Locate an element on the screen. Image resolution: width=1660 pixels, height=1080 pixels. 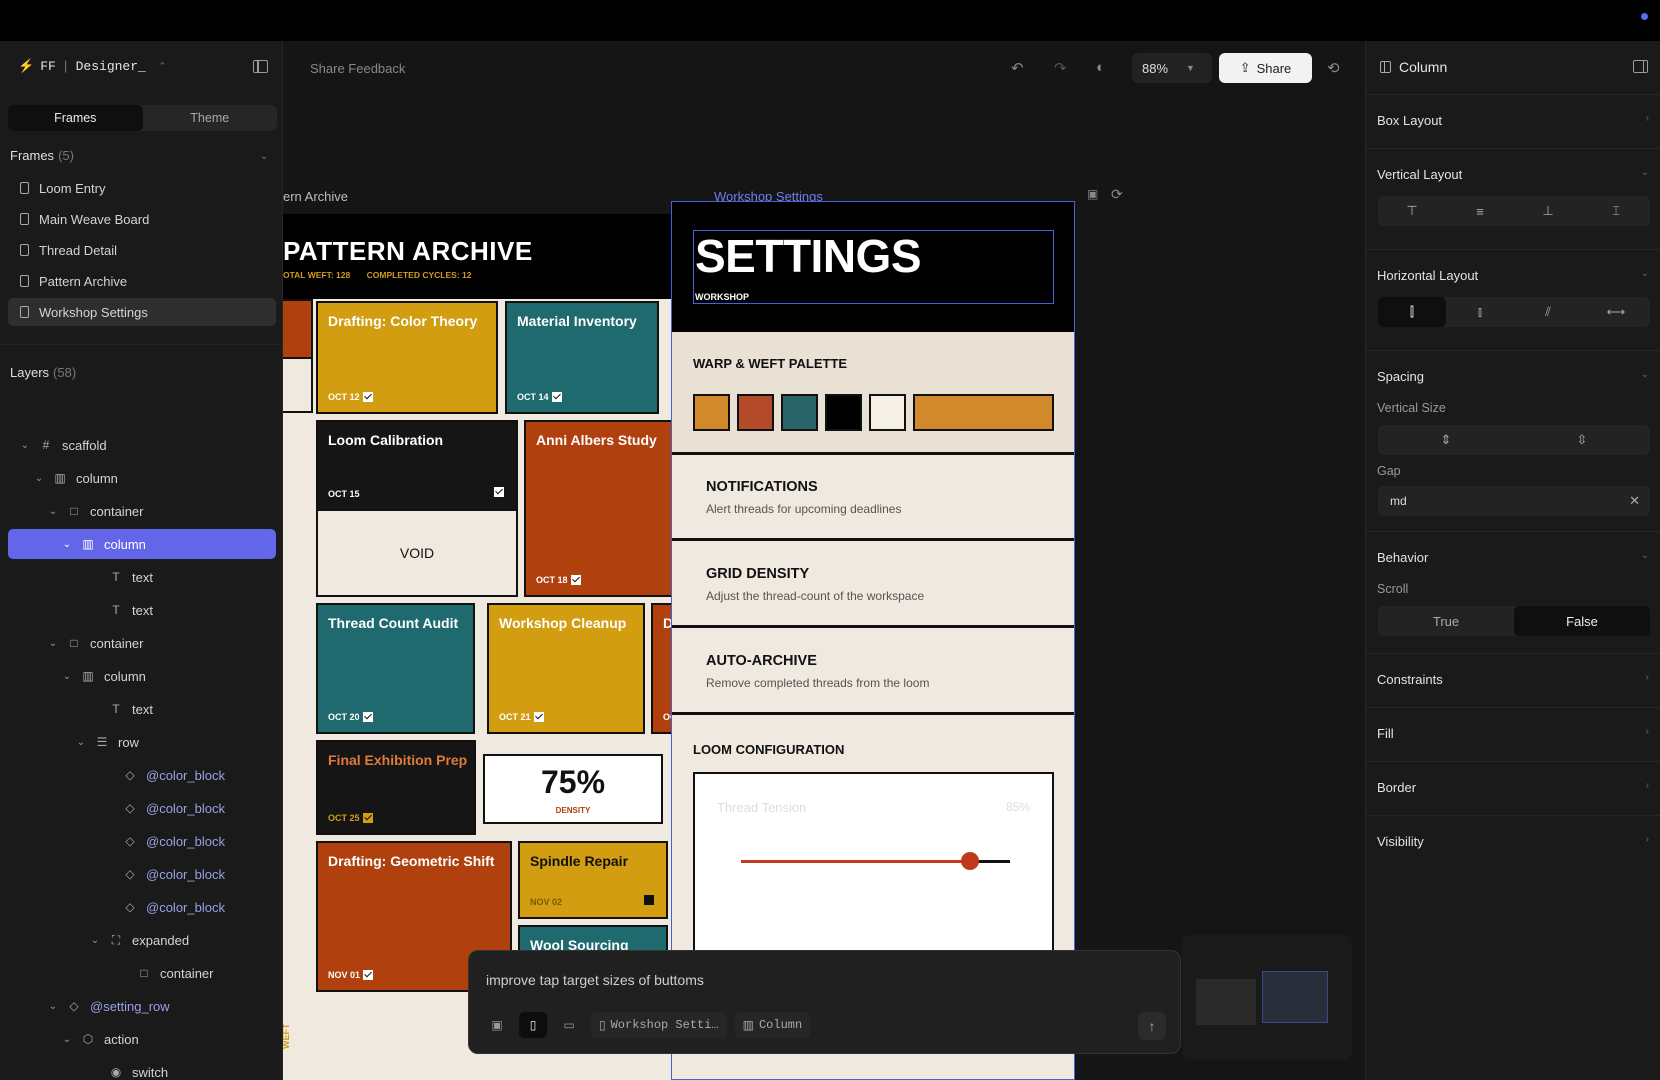
section-visibility: Visibility › is located at coordinates (1513, 842).